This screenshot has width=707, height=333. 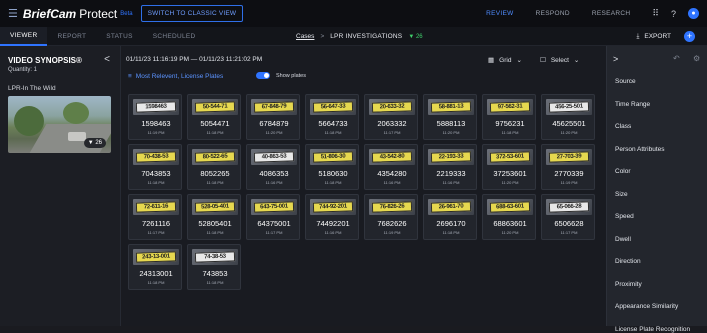 What do you see at coordinates (615, 59) in the screenshot?
I see `expand-panel-icon: >` at bounding box center [615, 59].